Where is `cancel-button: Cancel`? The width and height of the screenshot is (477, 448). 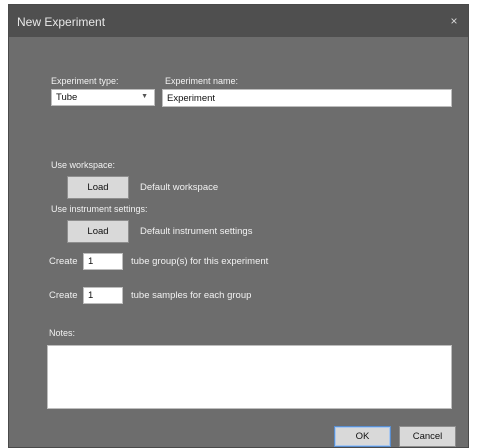 cancel-button: Cancel is located at coordinates (427, 436).